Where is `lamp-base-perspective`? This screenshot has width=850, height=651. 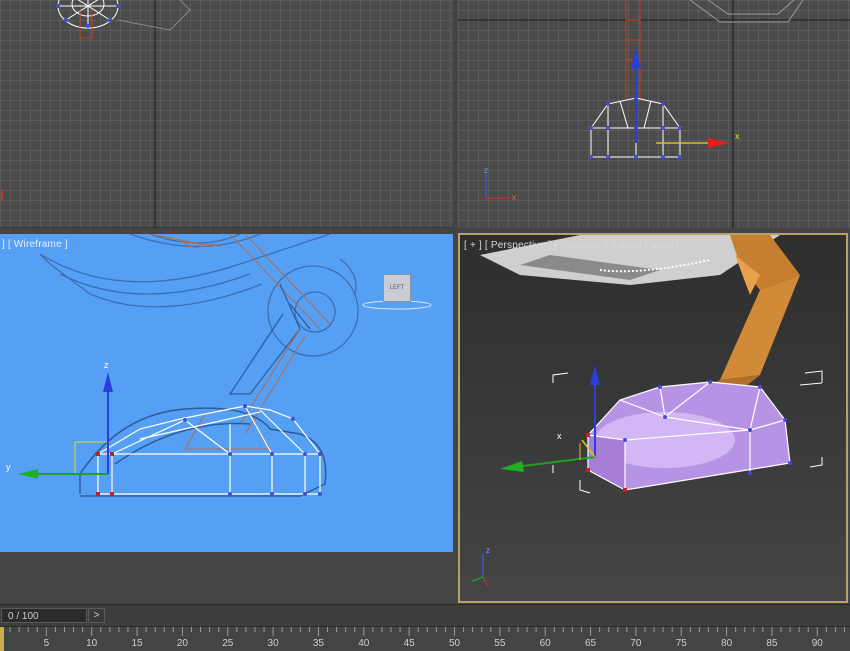 lamp-base-perspective is located at coordinates (689, 436).